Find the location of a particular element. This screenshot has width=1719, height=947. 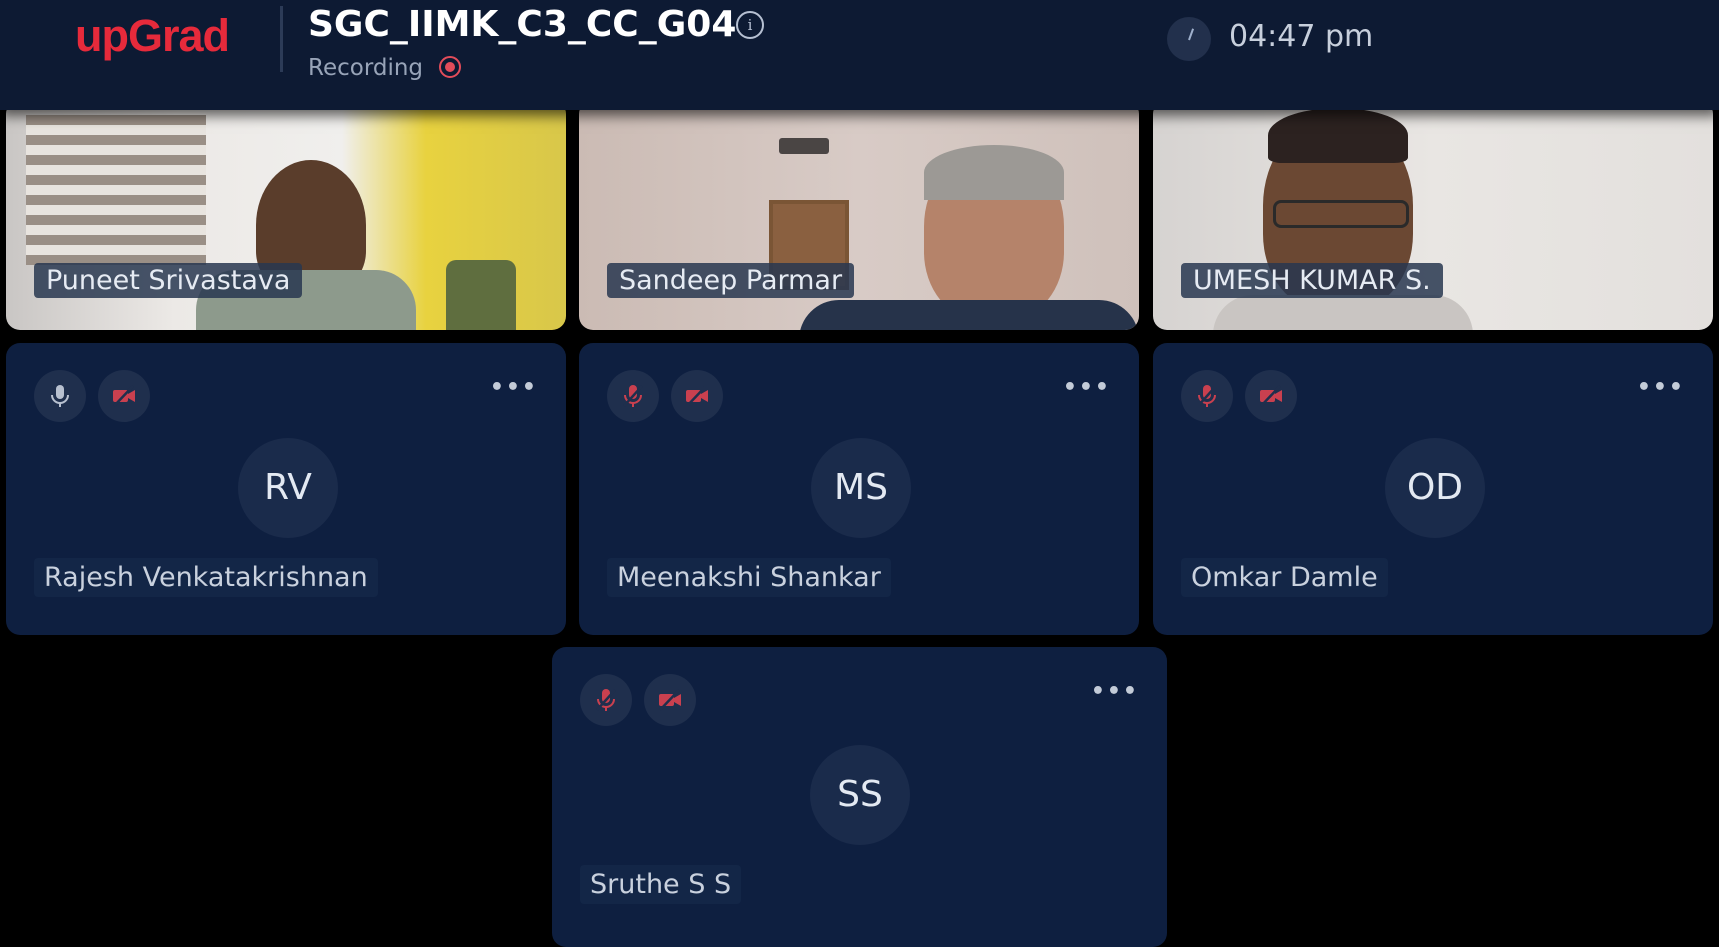

participant-name: Meenakshi Shankar is located at coordinates (749, 577).